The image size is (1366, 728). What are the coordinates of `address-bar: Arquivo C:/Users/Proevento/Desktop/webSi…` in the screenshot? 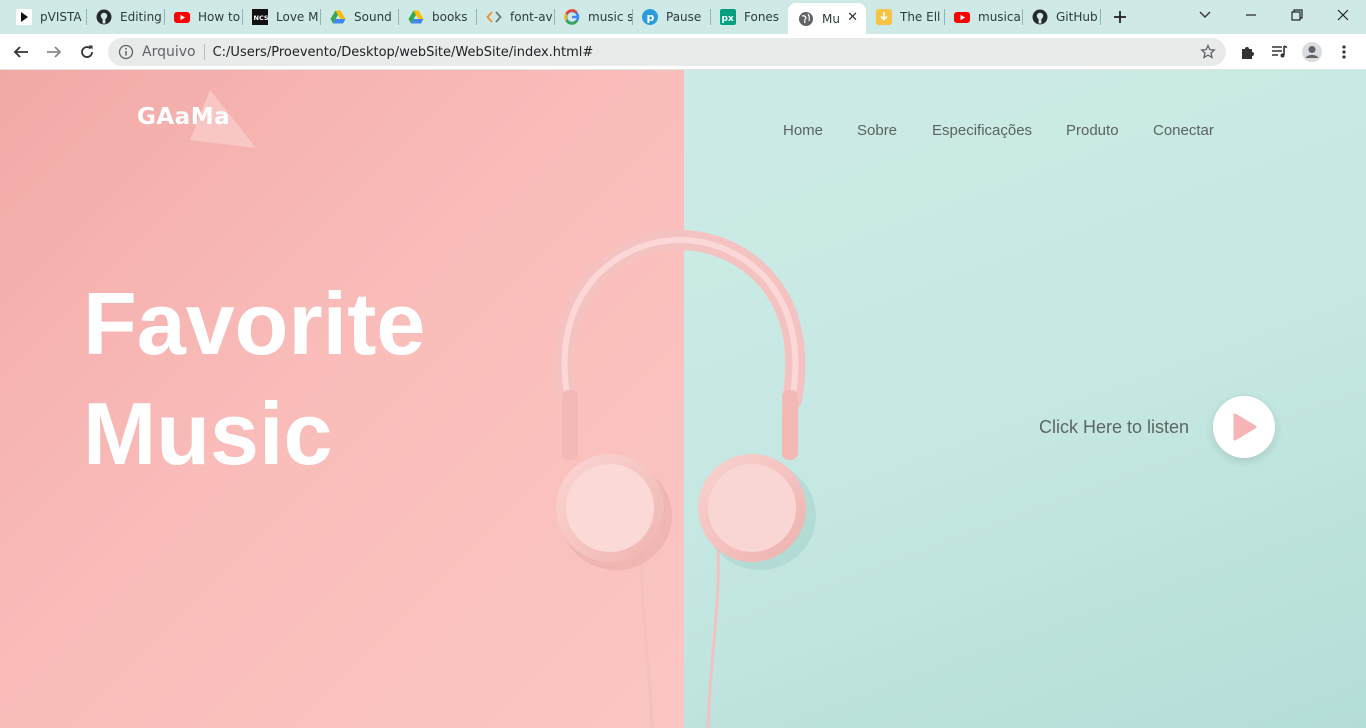 It's located at (667, 52).